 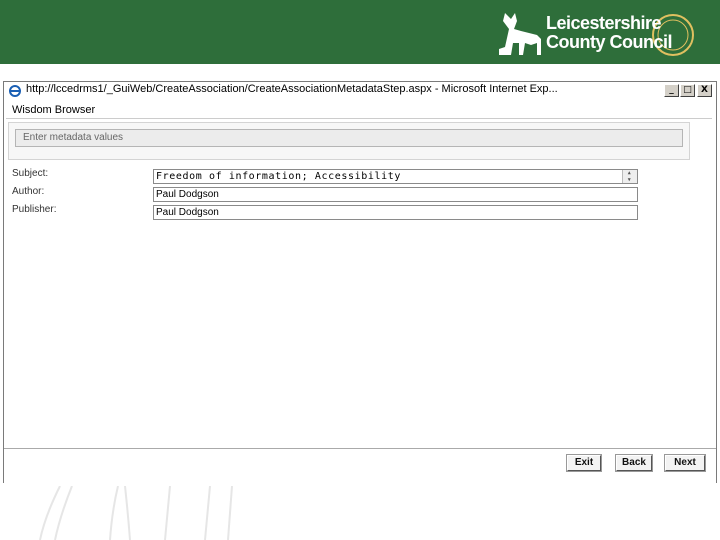 What do you see at coordinates (634, 463) in the screenshot?
I see `back-button: Back` at bounding box center [634, 463].